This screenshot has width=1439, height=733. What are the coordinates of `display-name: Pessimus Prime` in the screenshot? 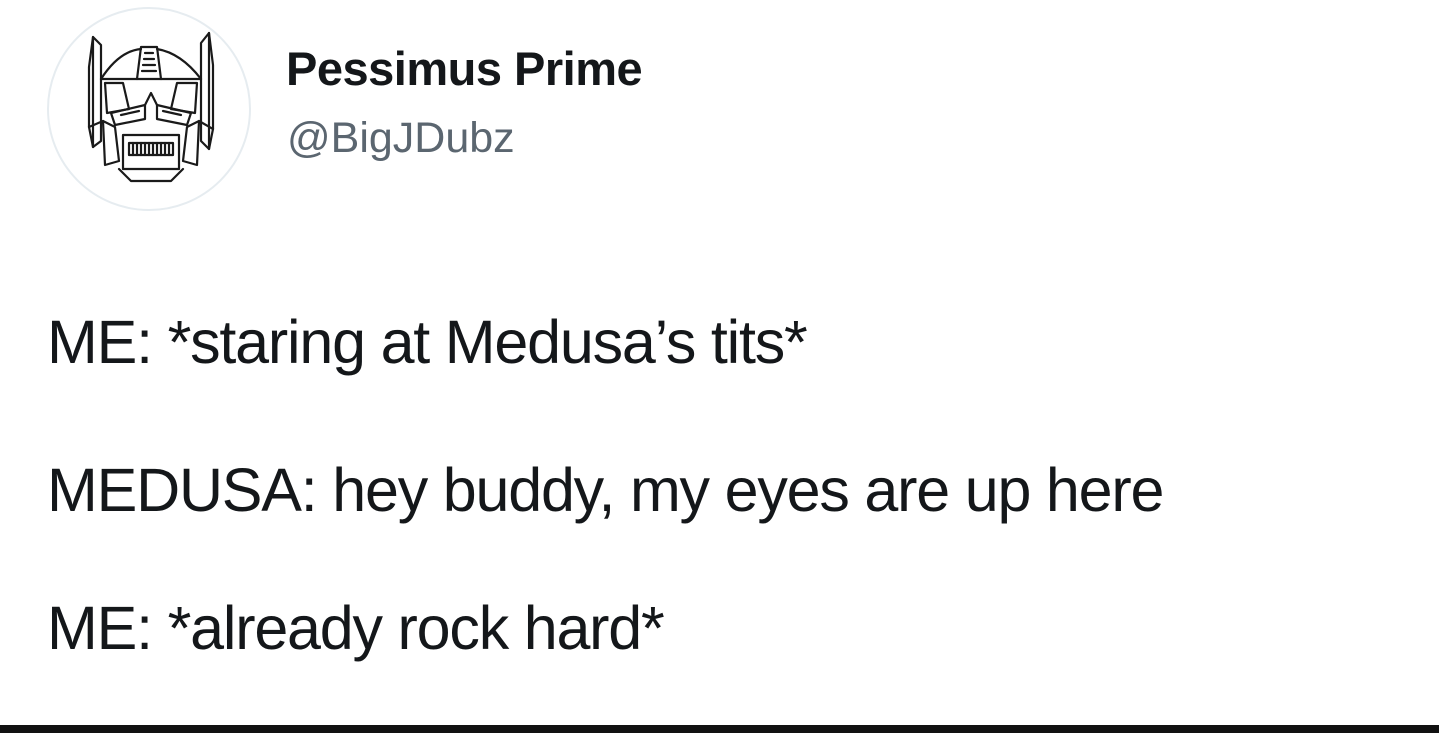 It's located at (464, 69).